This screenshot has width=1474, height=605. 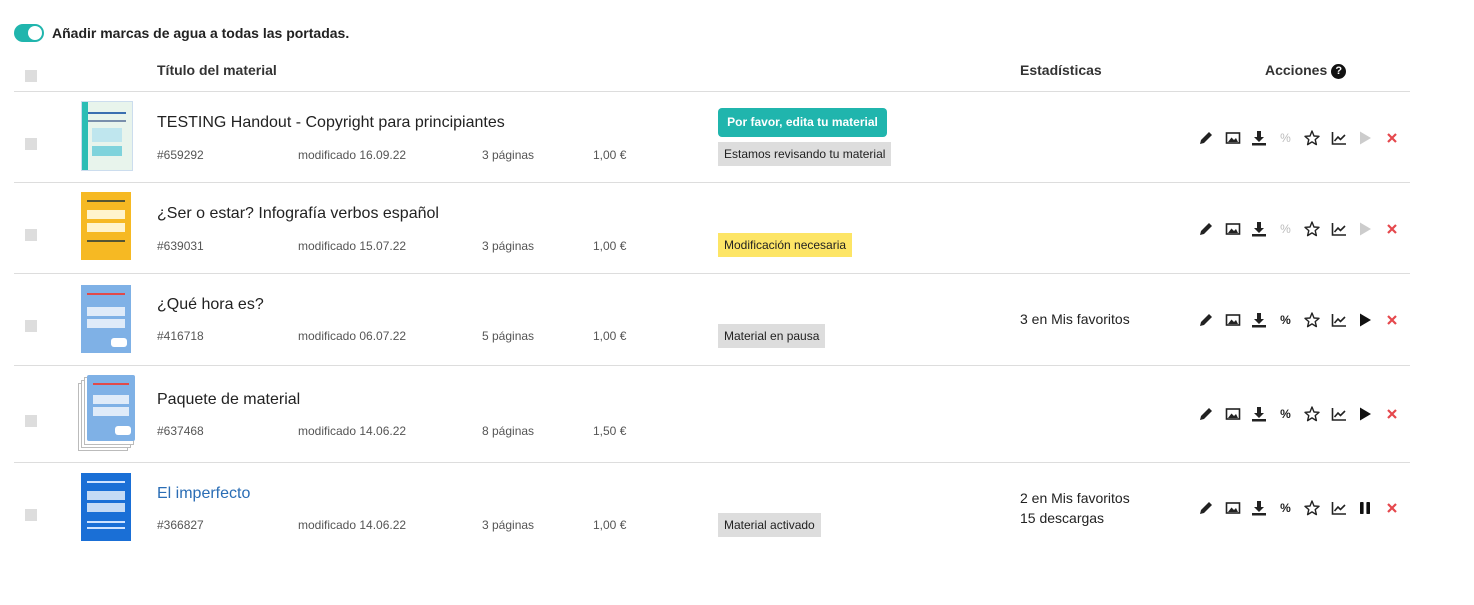 What do you see at coordinates (1061, 70) in the screenshot?
I see `stats-column-header: Estadísticas` at bounding box center [1061, 70].